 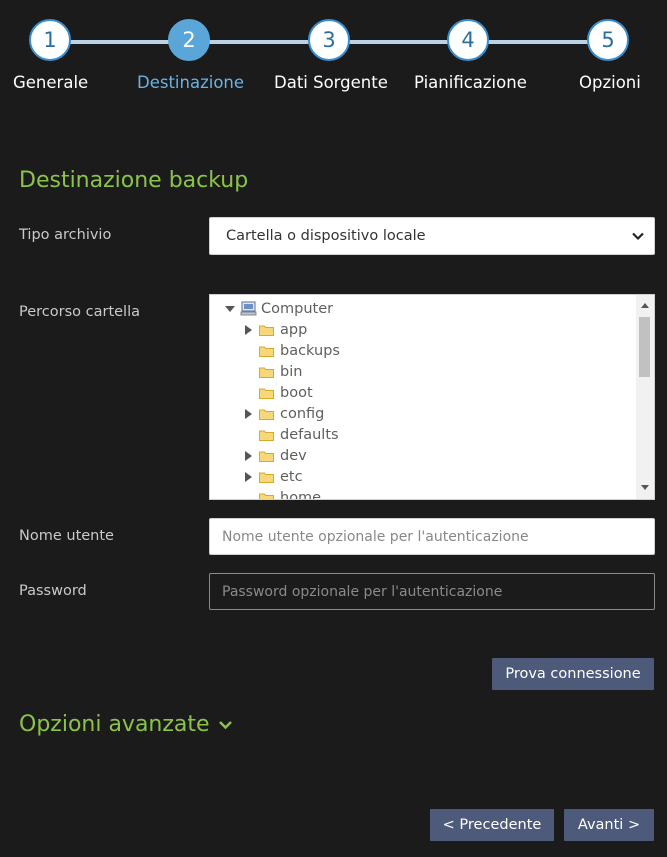 What do you see at coordinates (230, 309) in the screenshot?
I see `expanded-triangle-icon` at bounding box center [230, 309].